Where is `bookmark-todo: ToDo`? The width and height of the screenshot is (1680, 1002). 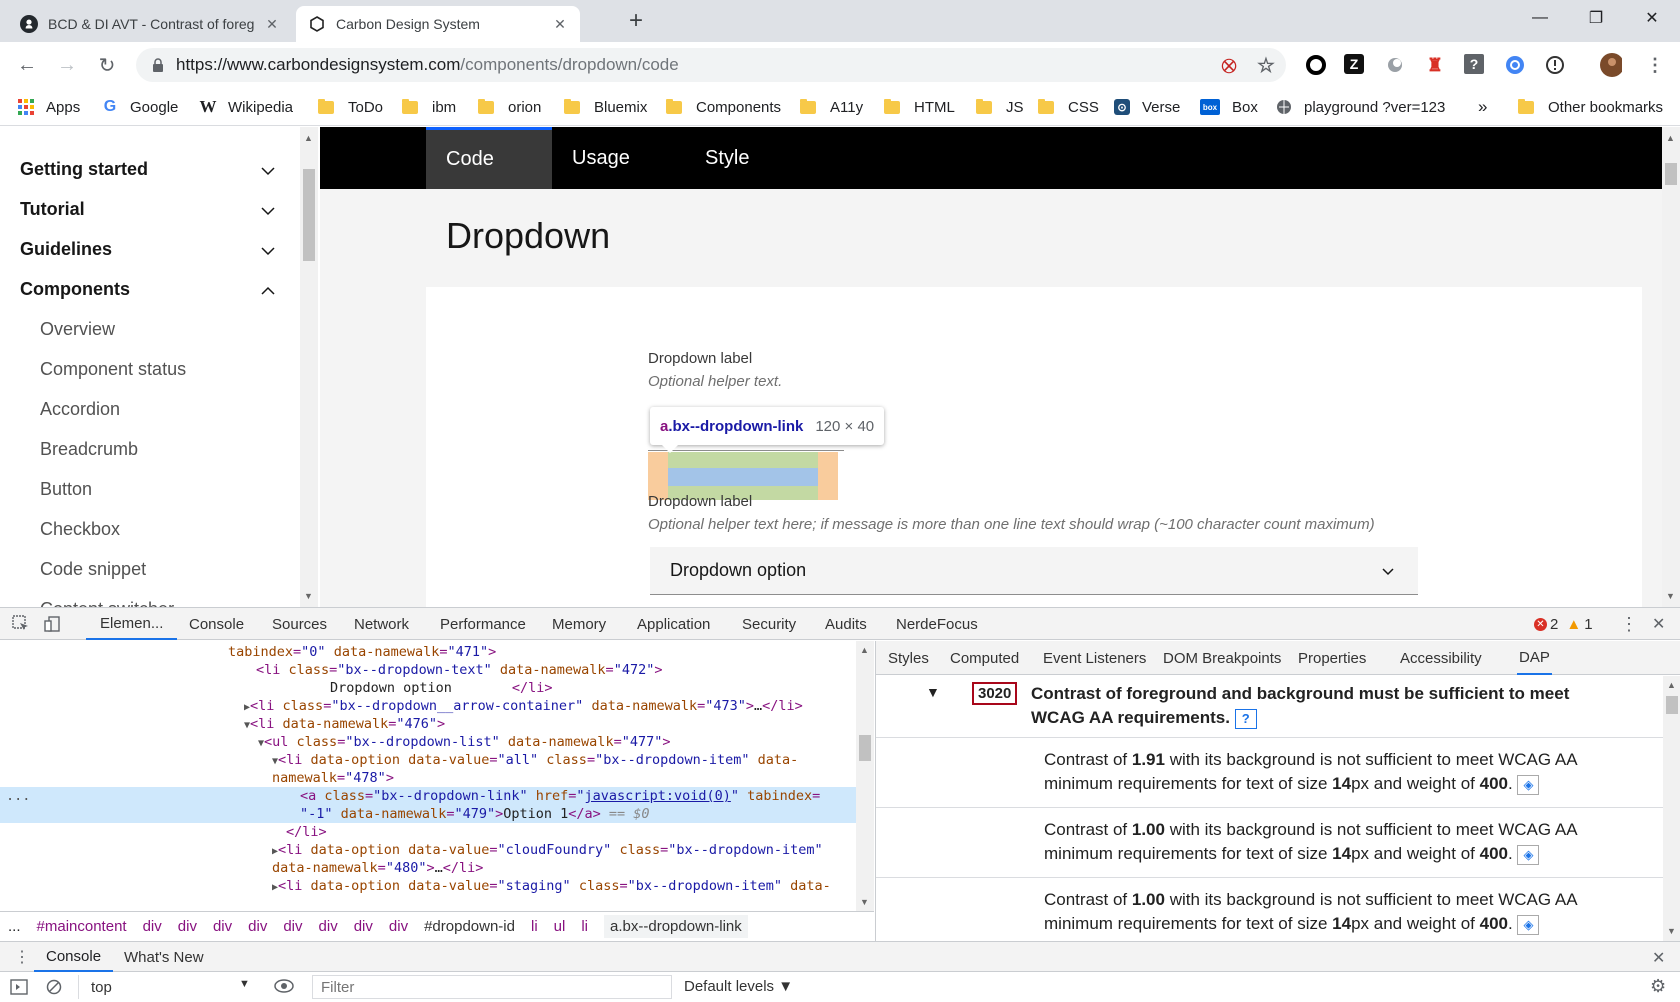
bookmark-todo: ToDo is located at coordinates (350, 107).